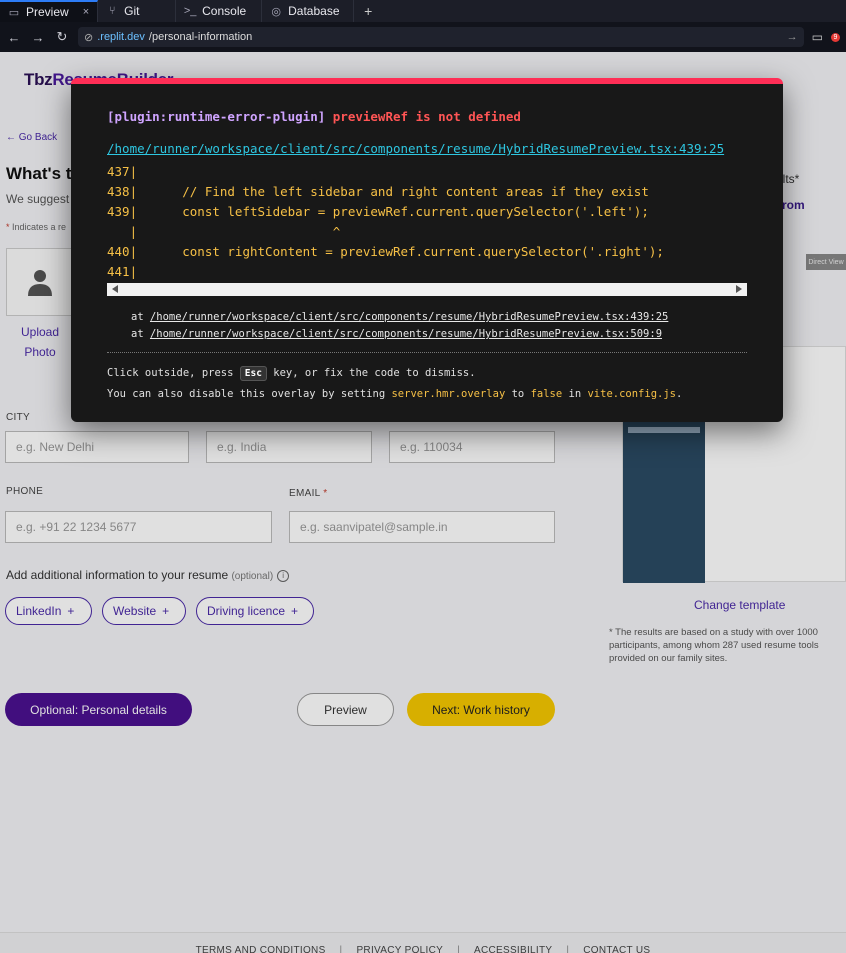 The image size is (846, 953). I want to click on code-line: 437|, so click(122, 171).